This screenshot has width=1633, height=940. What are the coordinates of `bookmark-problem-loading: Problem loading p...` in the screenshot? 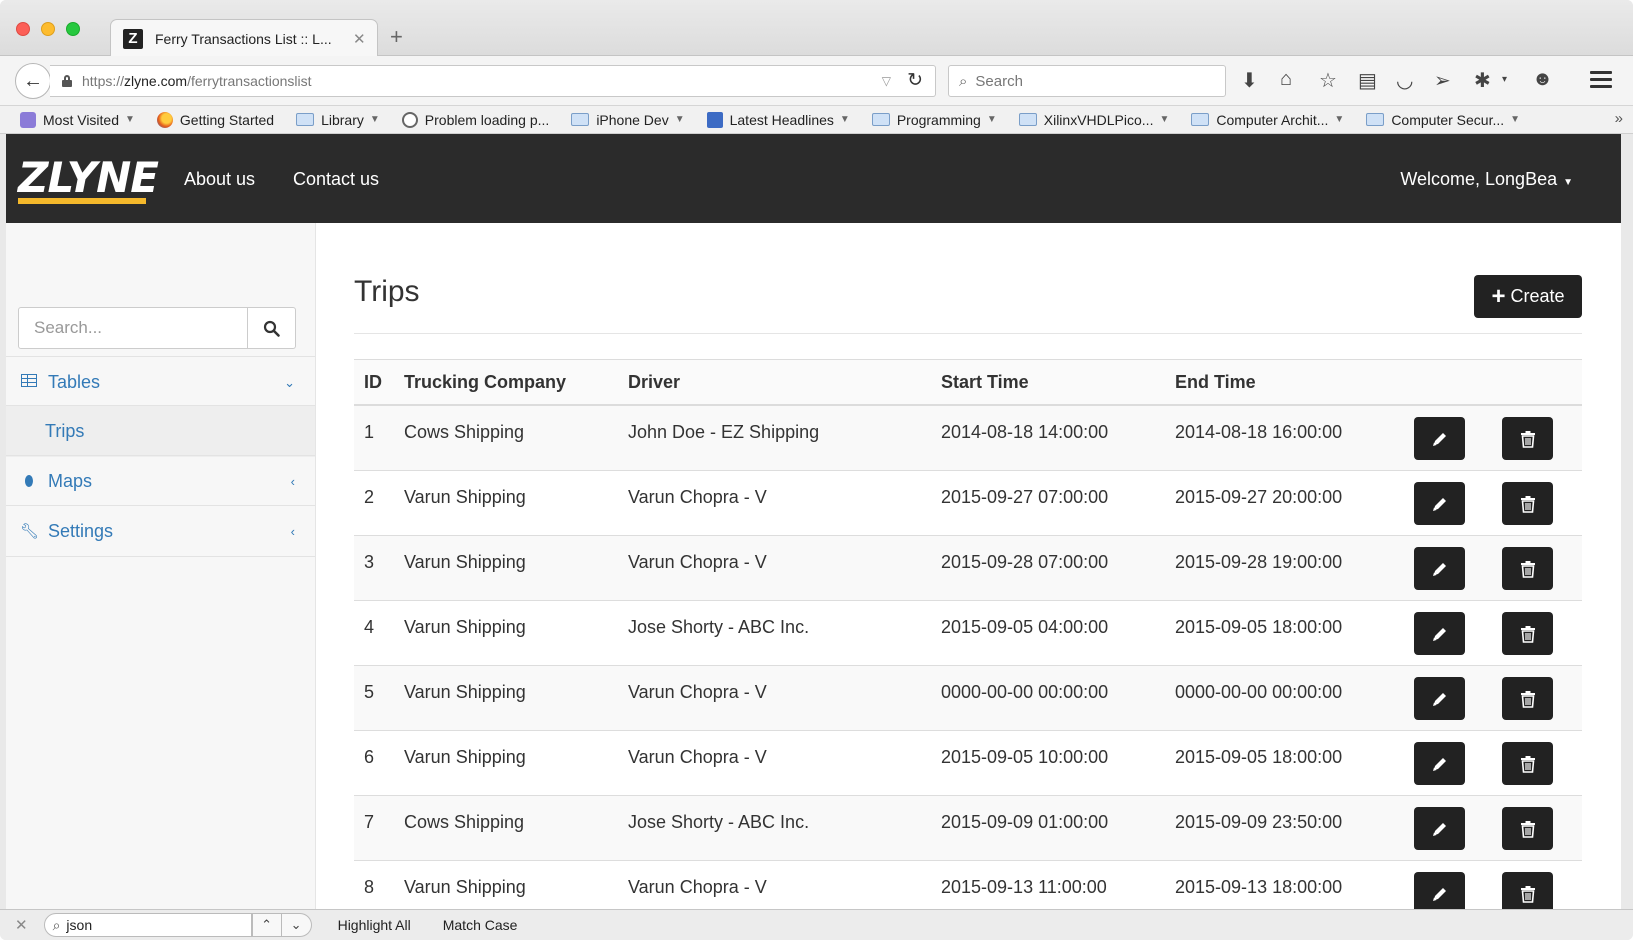 It's located at (475, 119).